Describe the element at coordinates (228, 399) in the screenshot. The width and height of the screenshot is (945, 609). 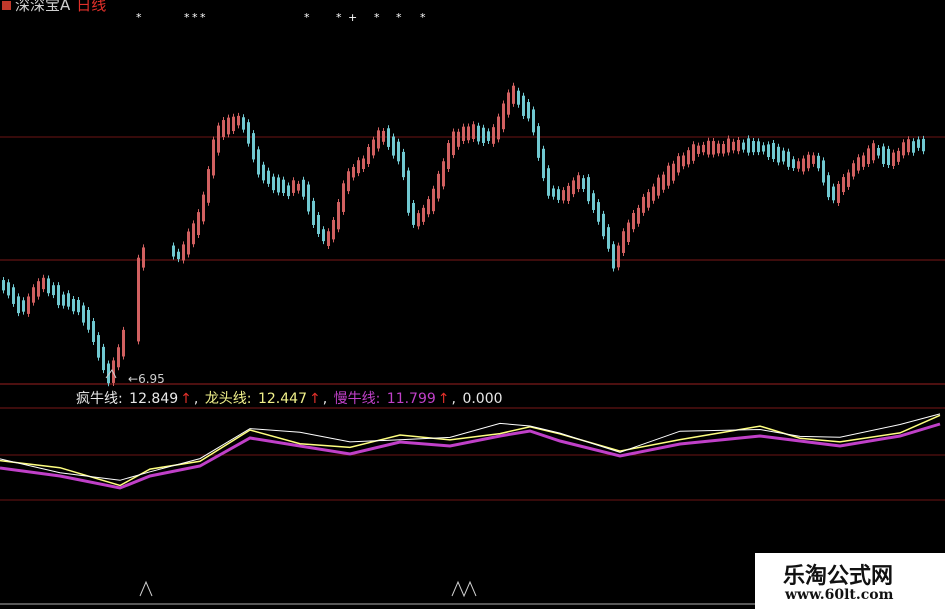
I see `dragon-head-label: 龙头线:` at that location.